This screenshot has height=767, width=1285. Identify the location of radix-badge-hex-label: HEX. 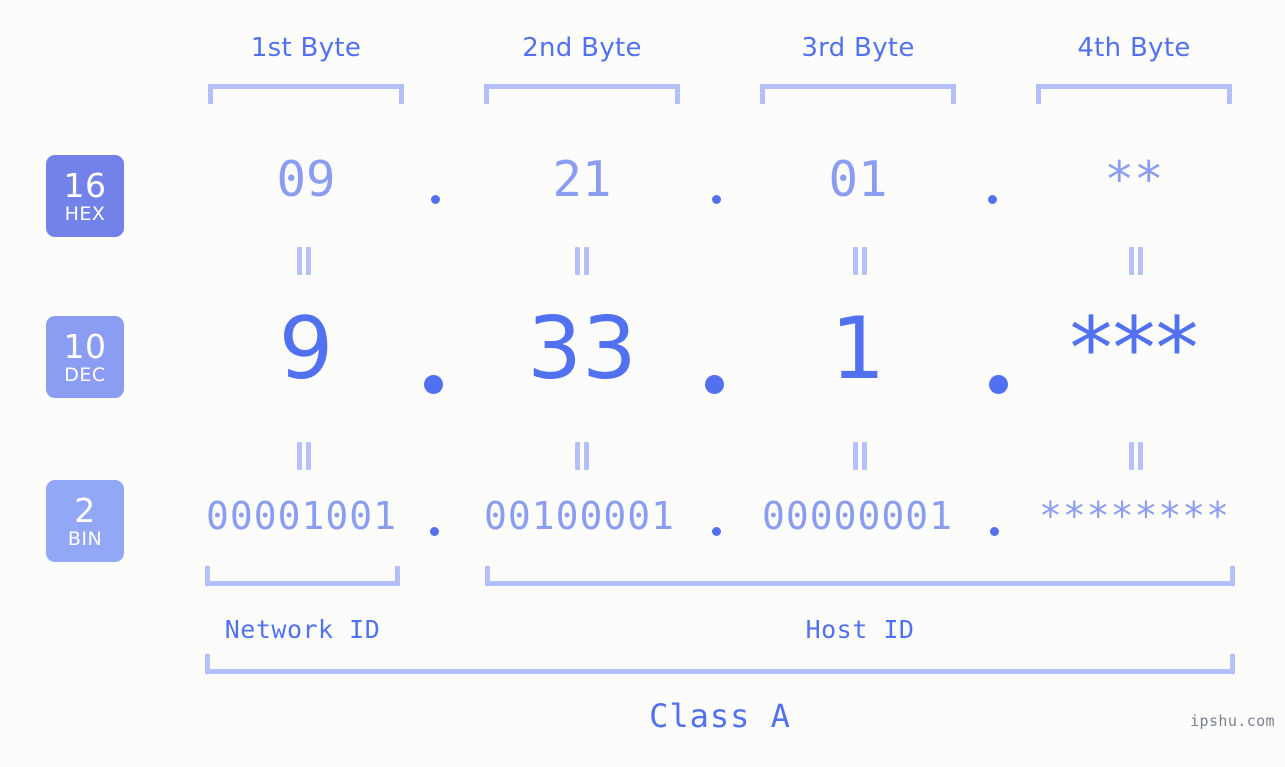
(85, 213).